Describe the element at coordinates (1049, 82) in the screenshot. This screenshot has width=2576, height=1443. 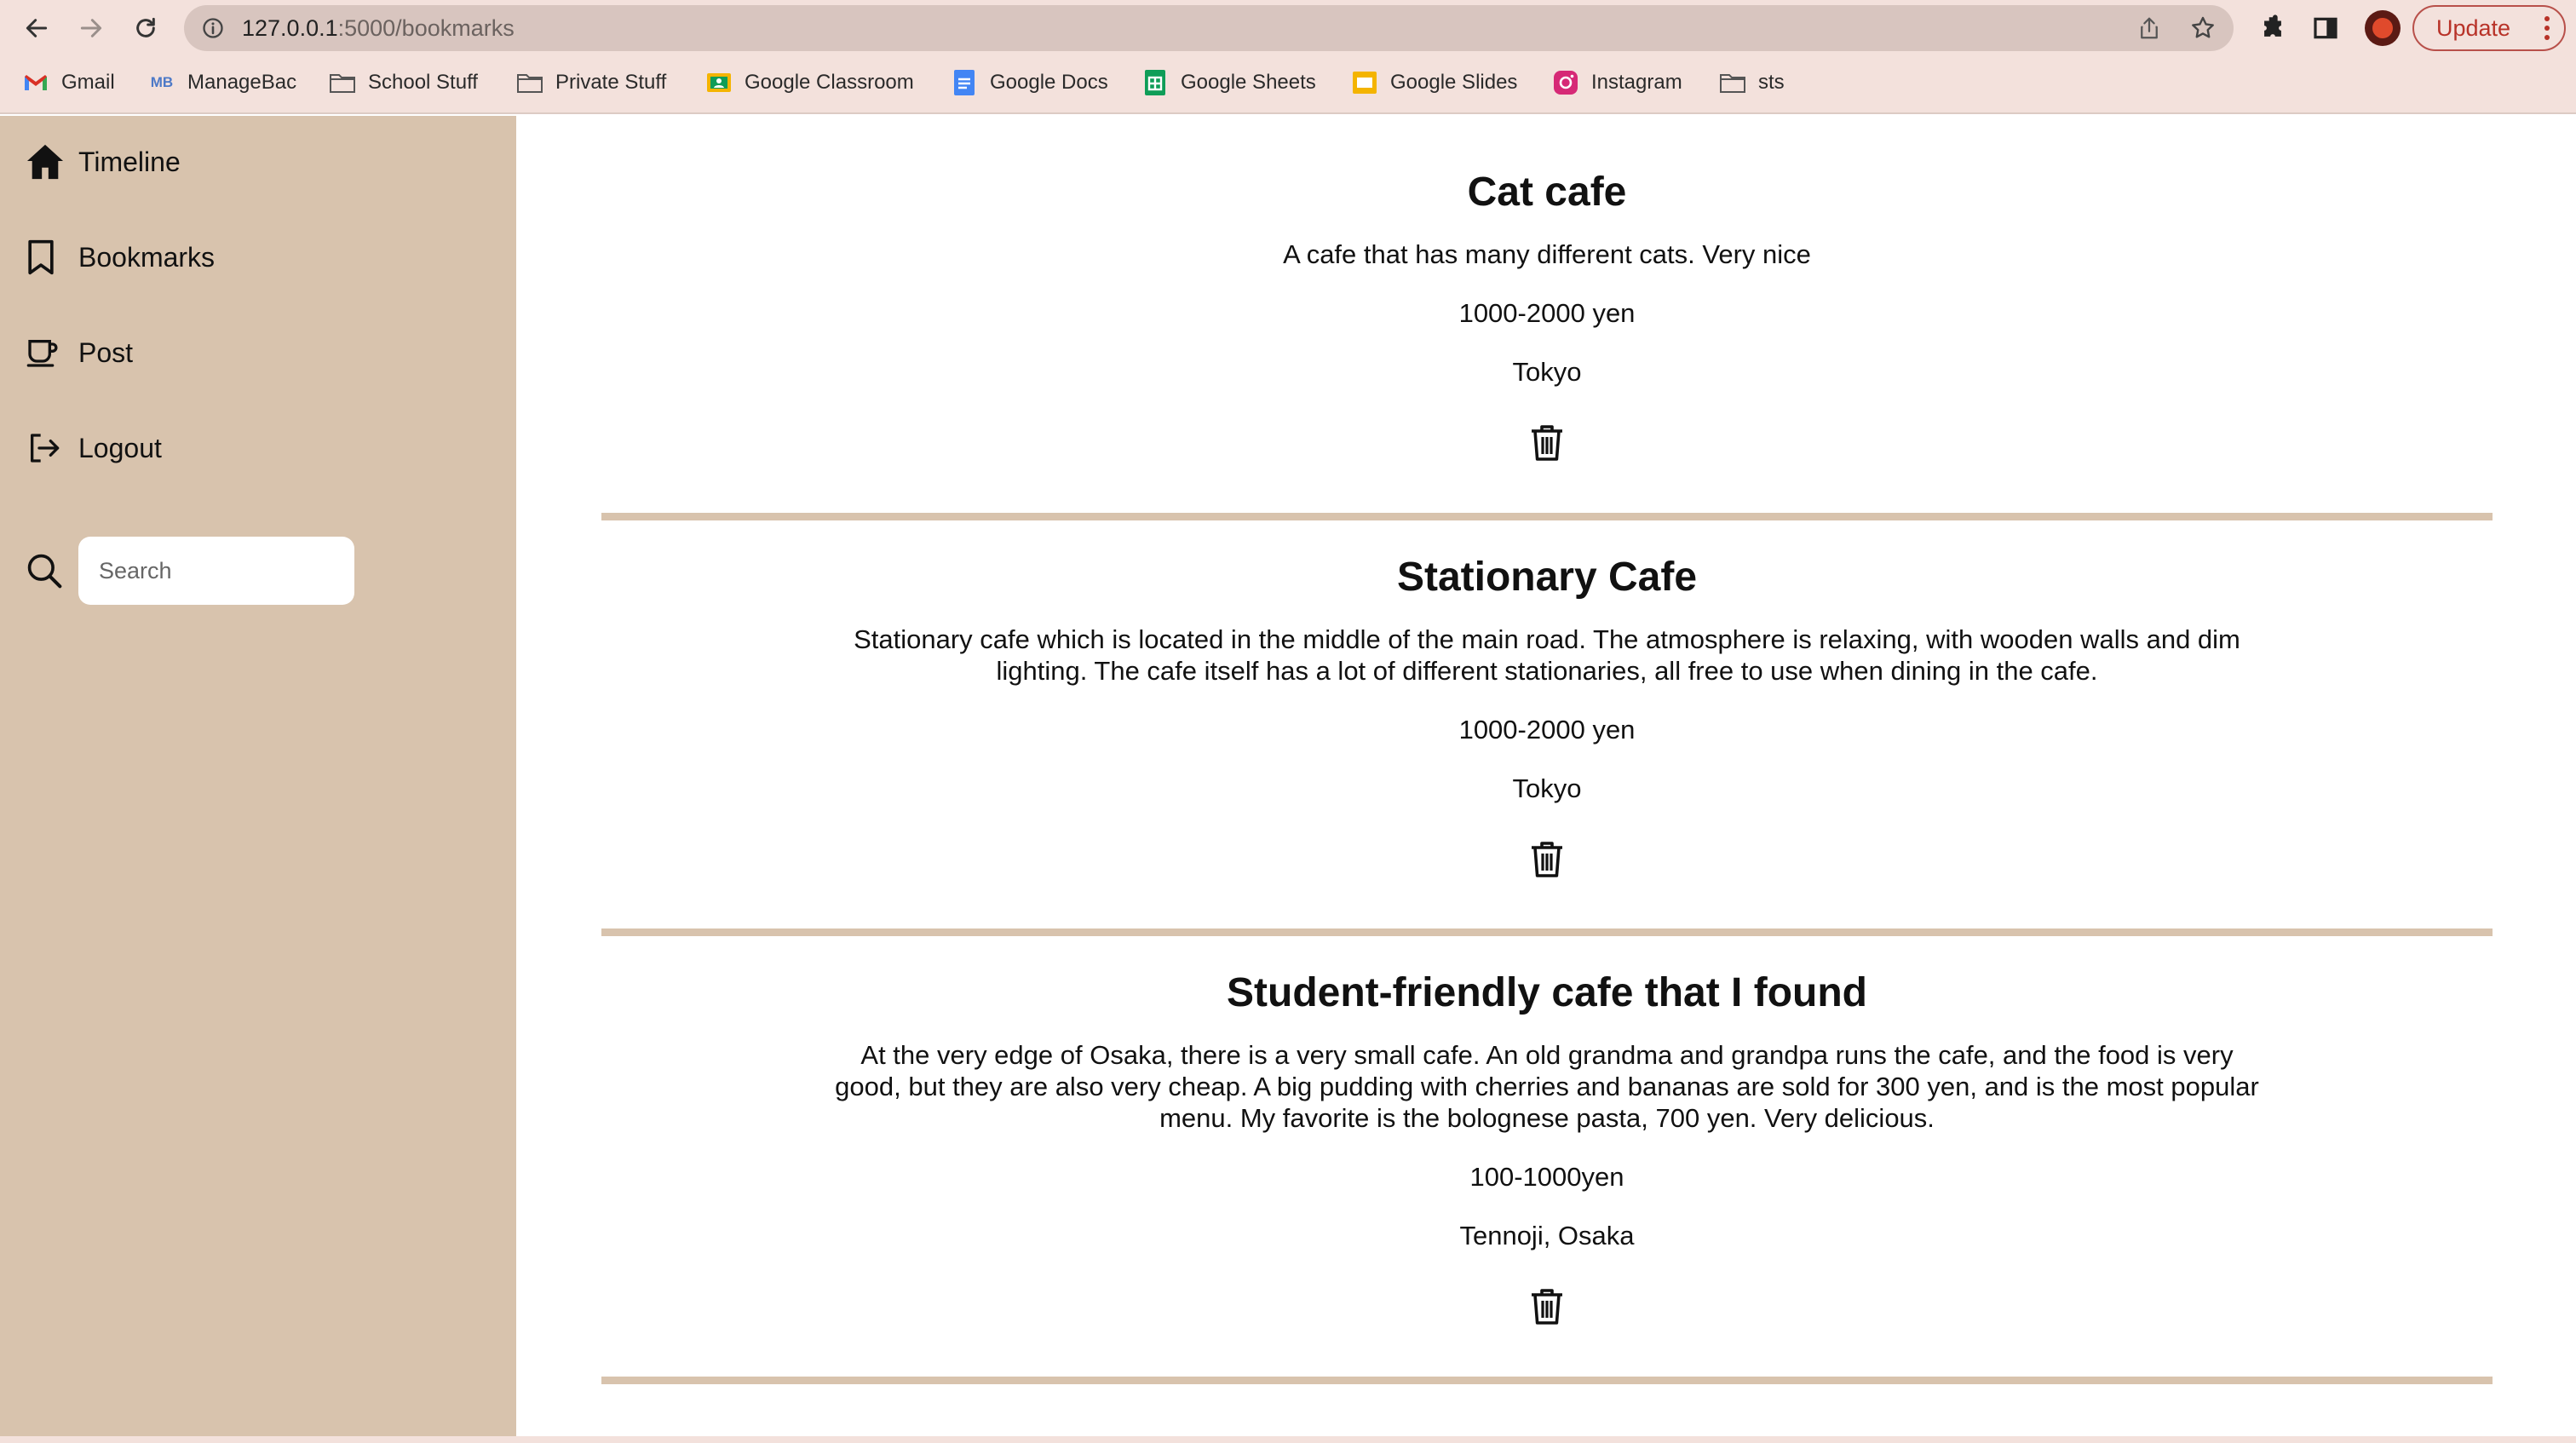
I see `bookmark-label: Google Docs` at that location.